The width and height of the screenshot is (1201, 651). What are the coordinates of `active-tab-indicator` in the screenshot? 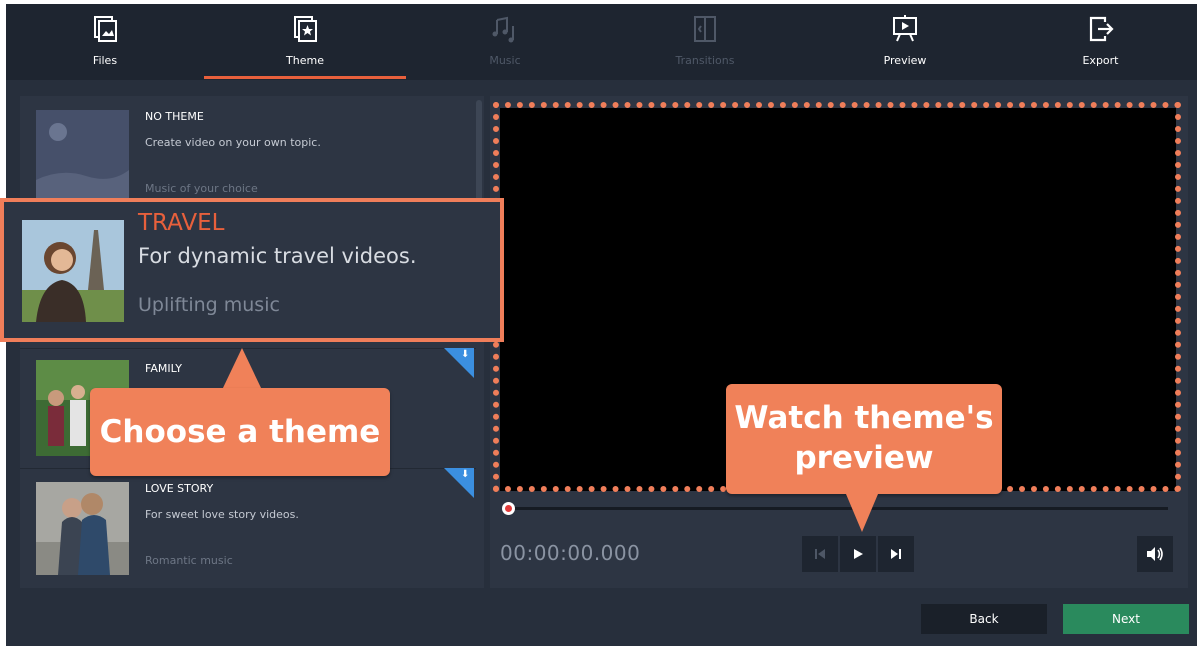 It's located at (305, 77).